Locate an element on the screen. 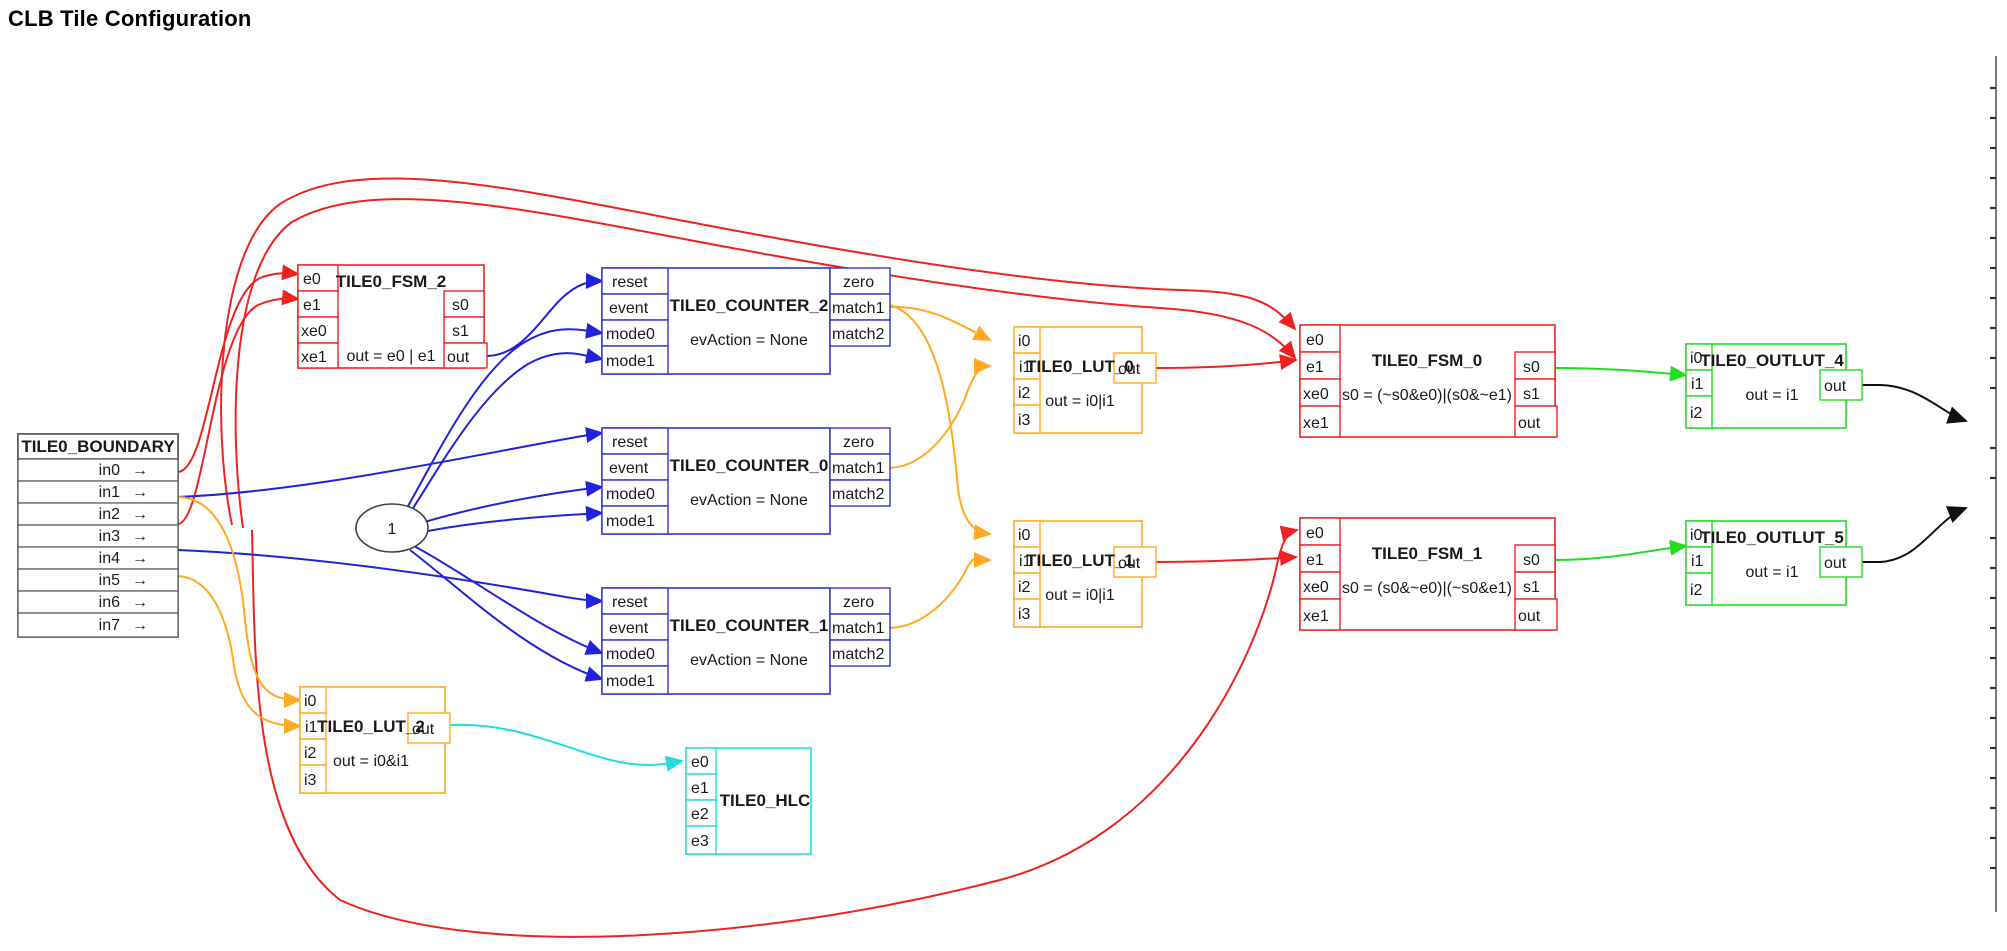 The width and height of the screenshot is (2007, 951). counter0-port-event: event is located at coordinates (629, 468).